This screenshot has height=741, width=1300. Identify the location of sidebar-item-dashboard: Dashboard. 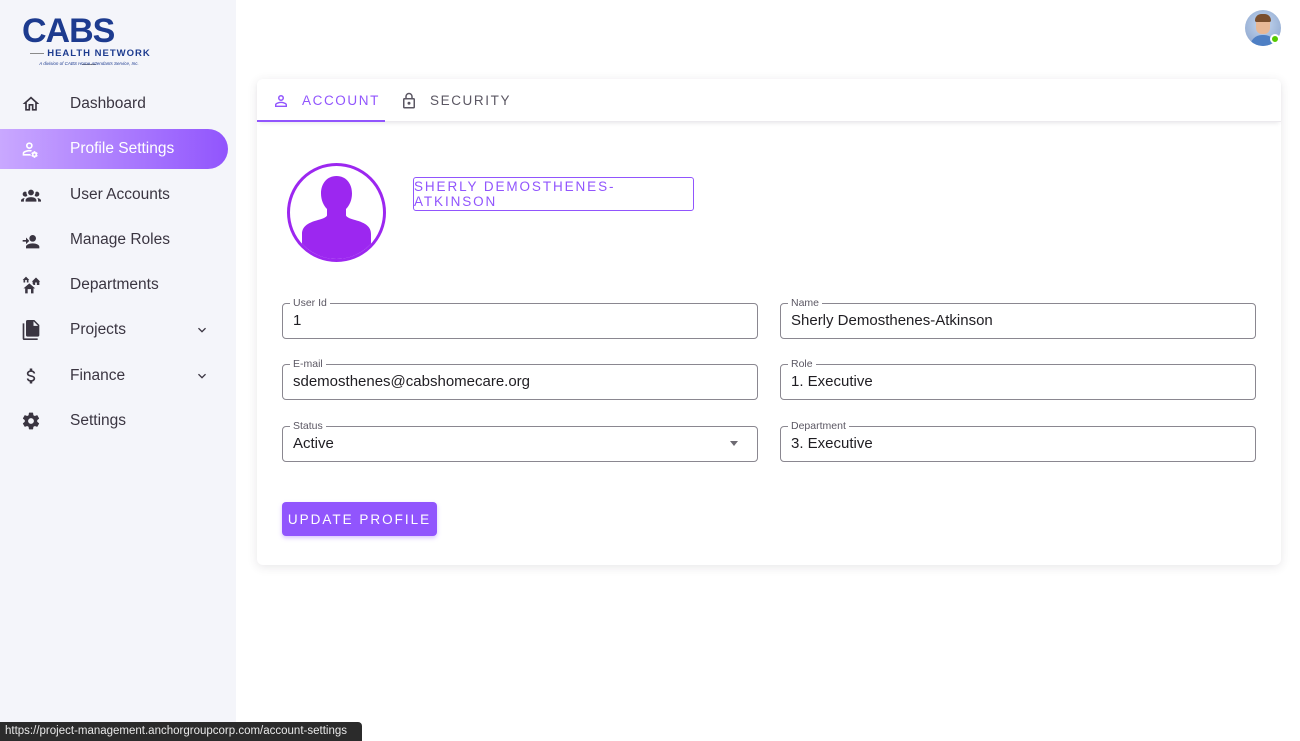
(114, 104).